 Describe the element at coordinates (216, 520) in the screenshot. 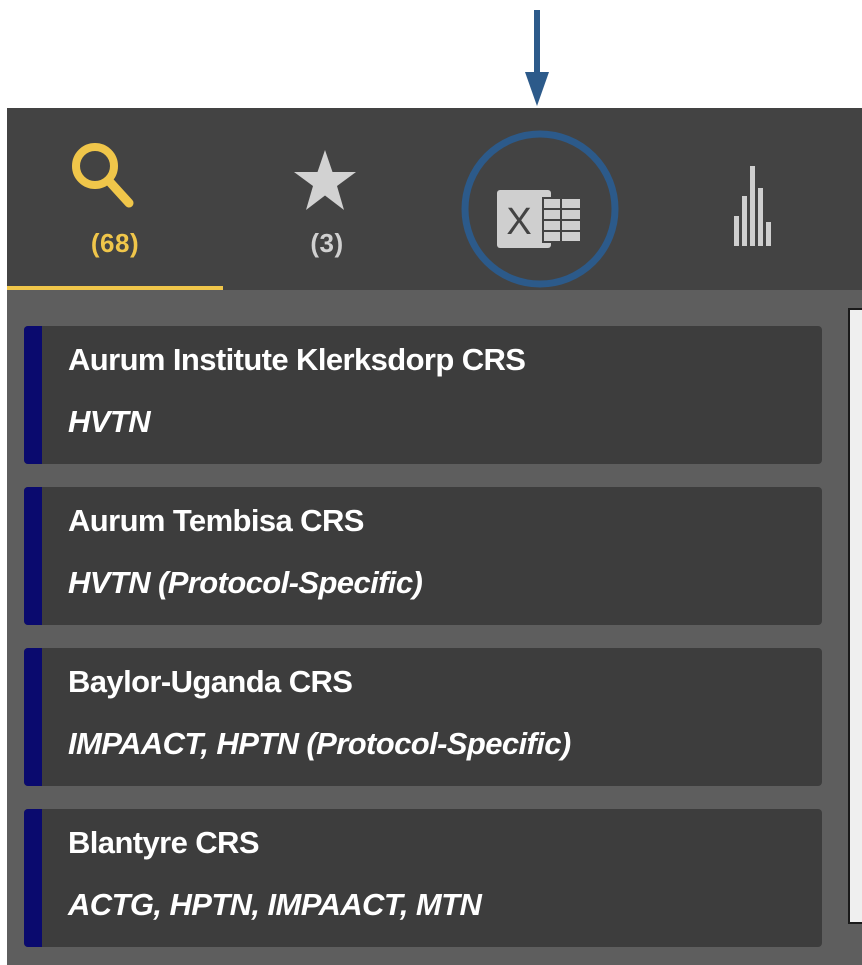

I see `site-name: Aurum Tembisa CRS` at that location.